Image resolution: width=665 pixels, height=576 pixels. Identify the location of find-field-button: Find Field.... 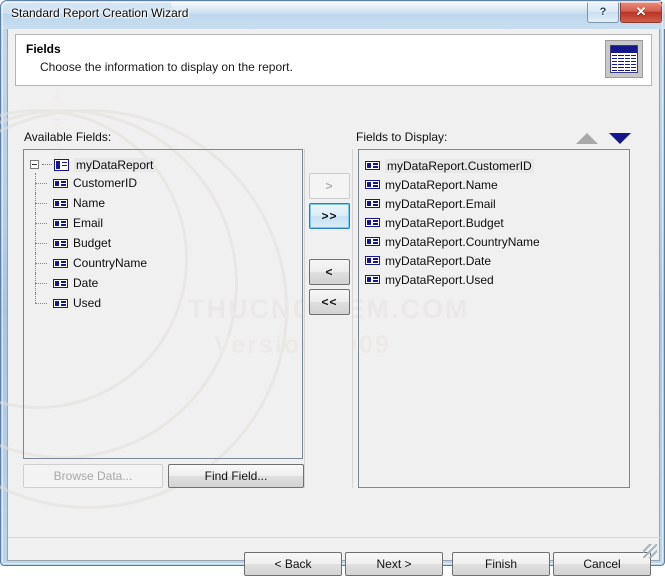
(236, 476).